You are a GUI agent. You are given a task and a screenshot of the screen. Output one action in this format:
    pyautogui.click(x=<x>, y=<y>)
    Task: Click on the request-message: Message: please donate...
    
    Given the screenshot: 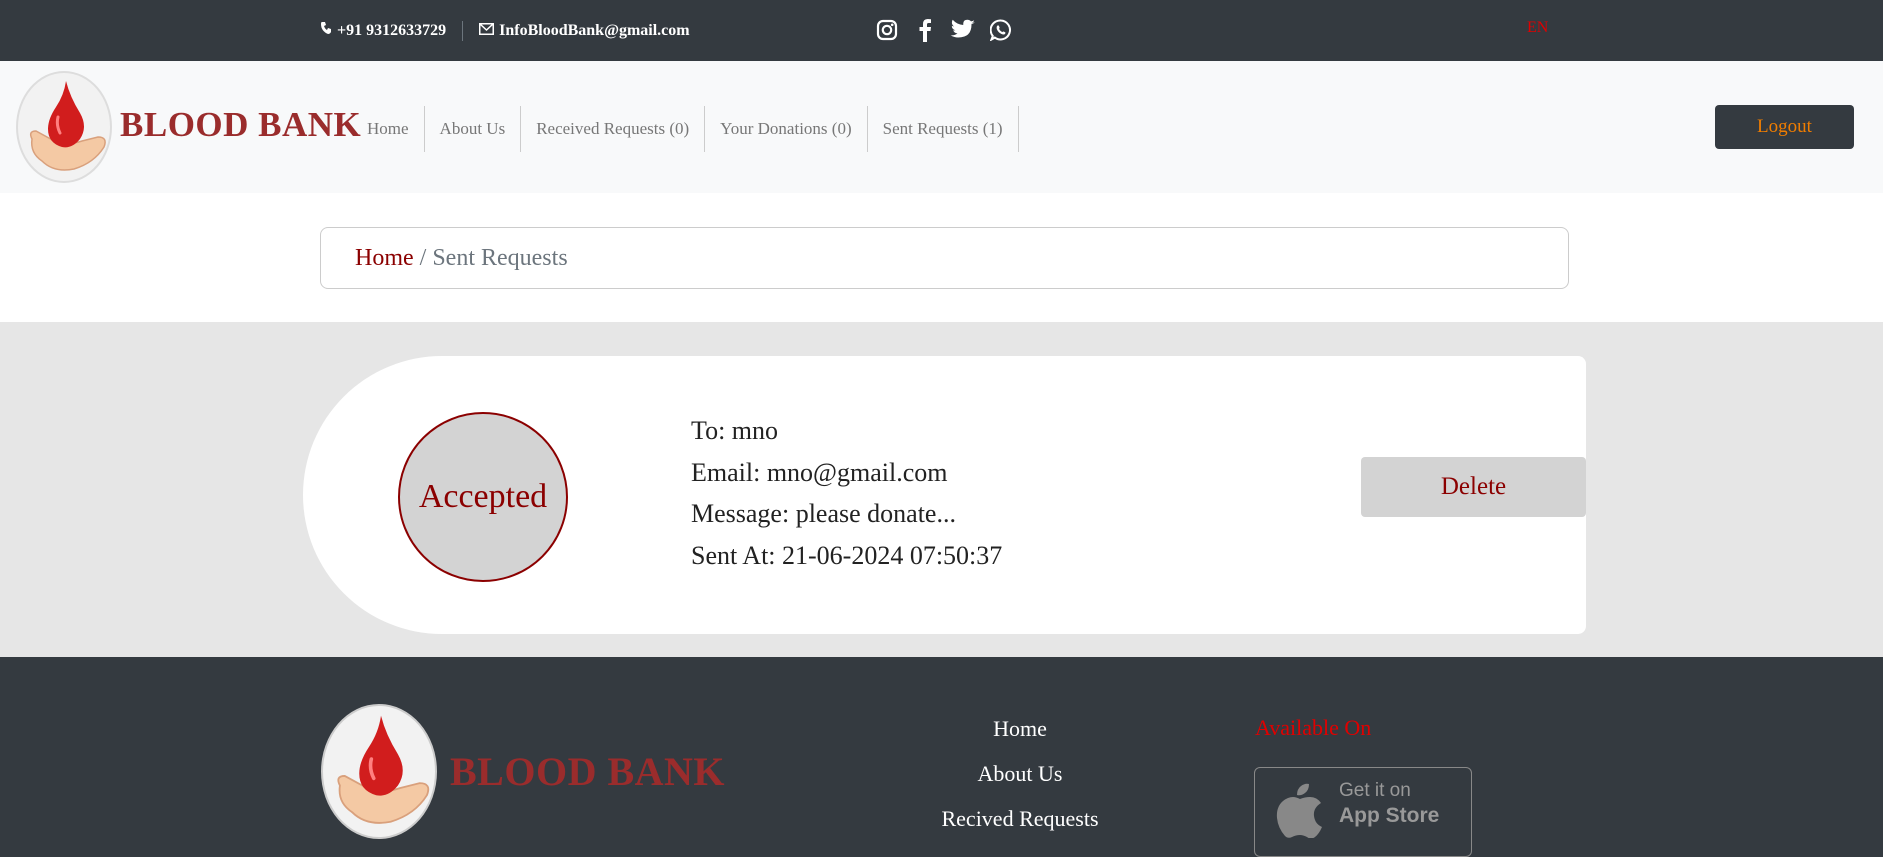 What is the action you would take?
    pyautogui.click(x=823, y=513)
    